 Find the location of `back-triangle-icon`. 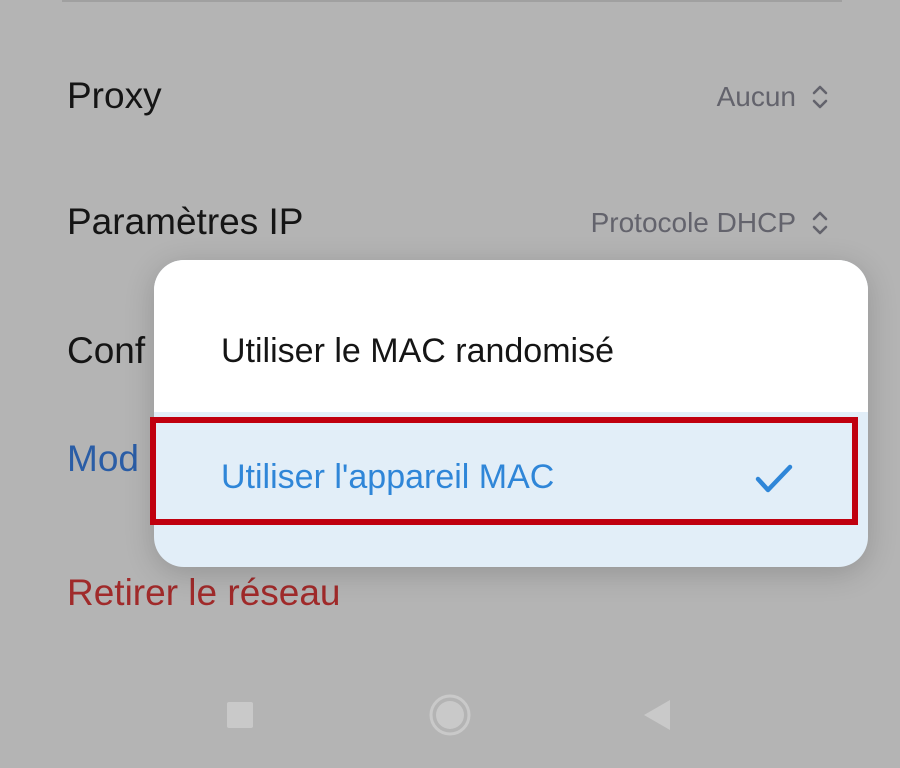

back-triangle-icon is located at coordinates (660, 717).